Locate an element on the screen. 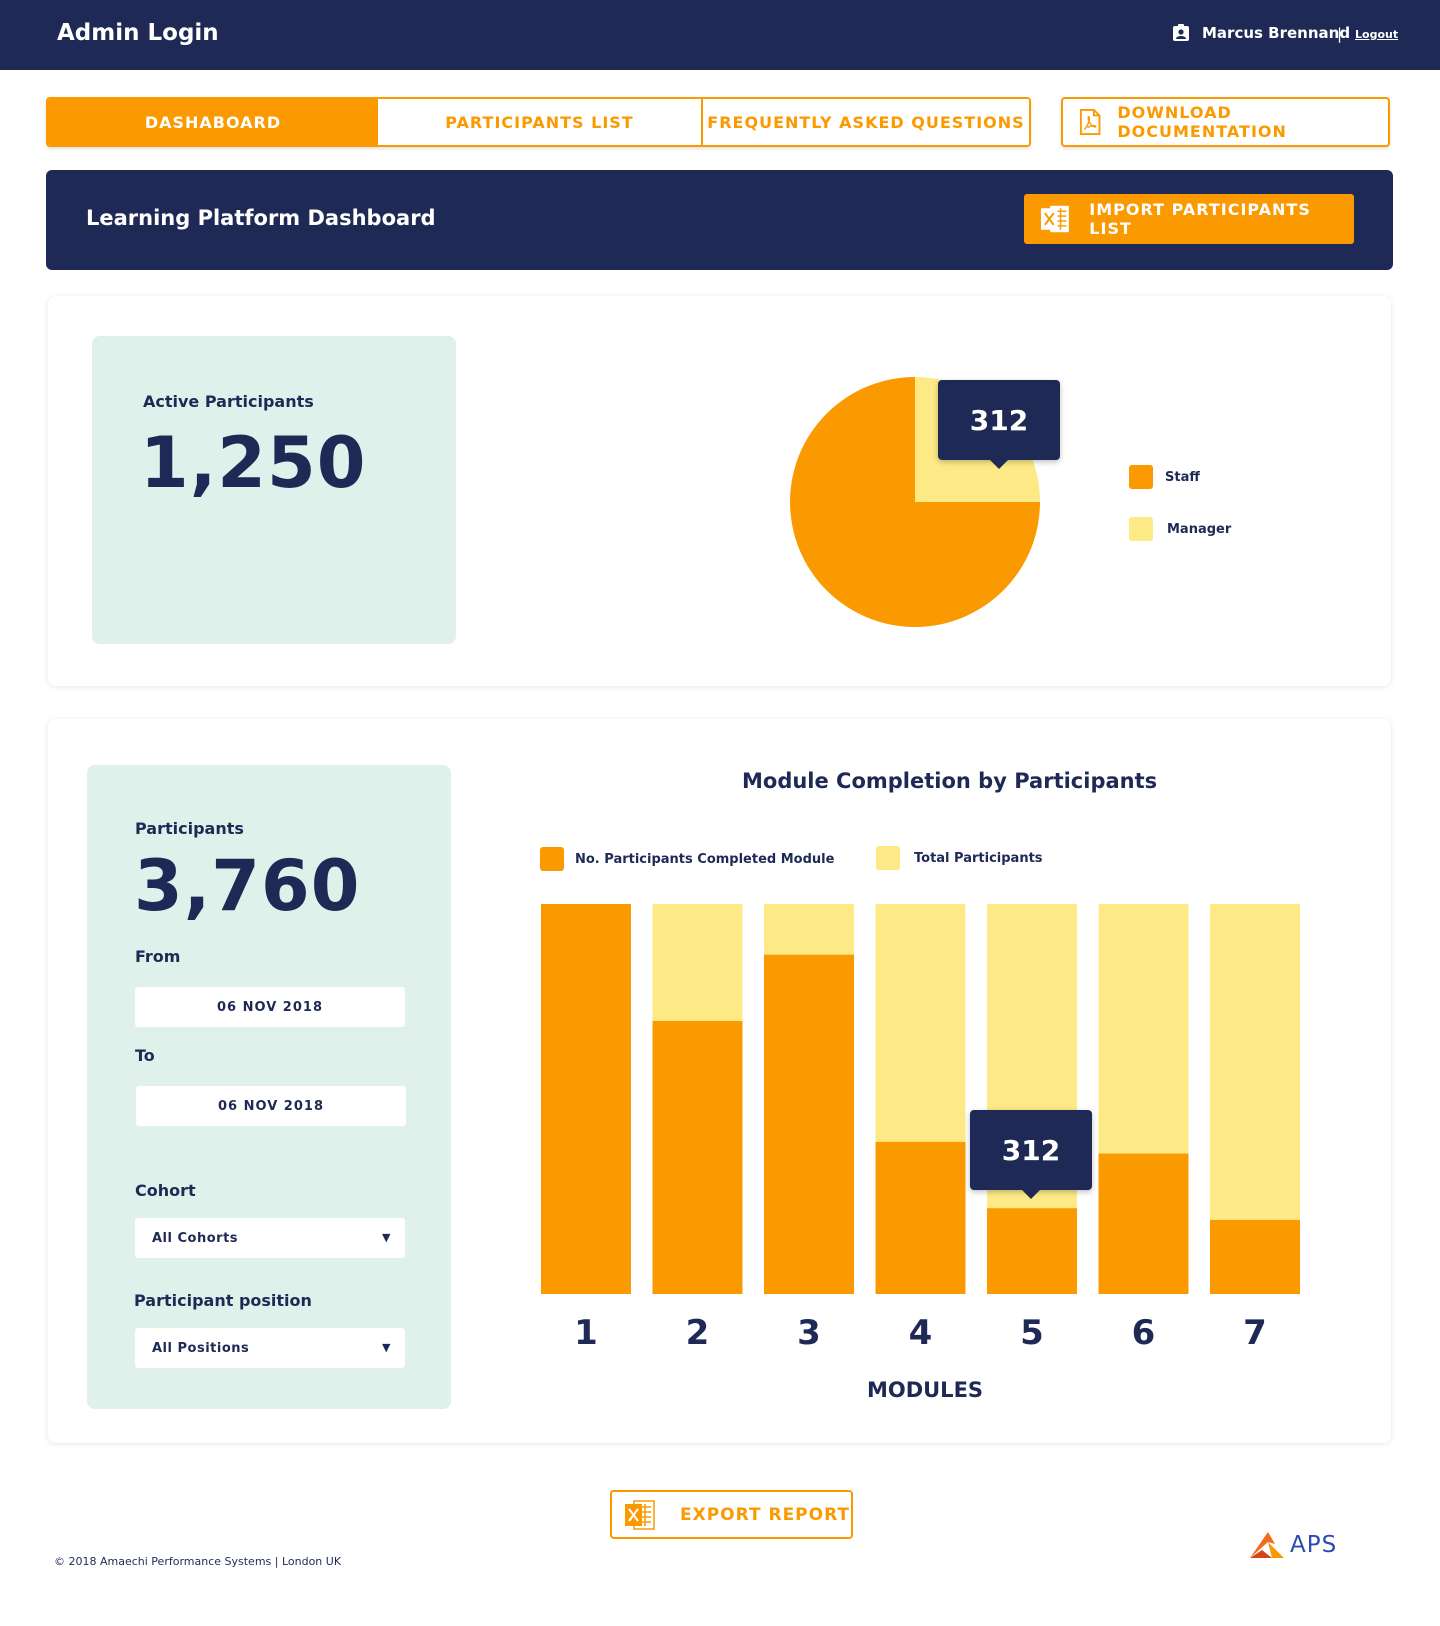 This screenshot has height=1626, width=1440. user-info: Marcus Brennand is located at coordinates (1261, 33).